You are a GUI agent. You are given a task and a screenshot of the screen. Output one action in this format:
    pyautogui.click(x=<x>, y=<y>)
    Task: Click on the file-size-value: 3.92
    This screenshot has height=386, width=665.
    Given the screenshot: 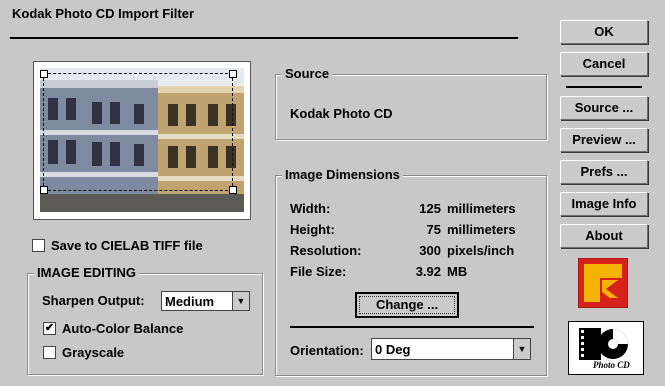 What is the action you would take?
    pyautogui.click(x=428, y=271)
    